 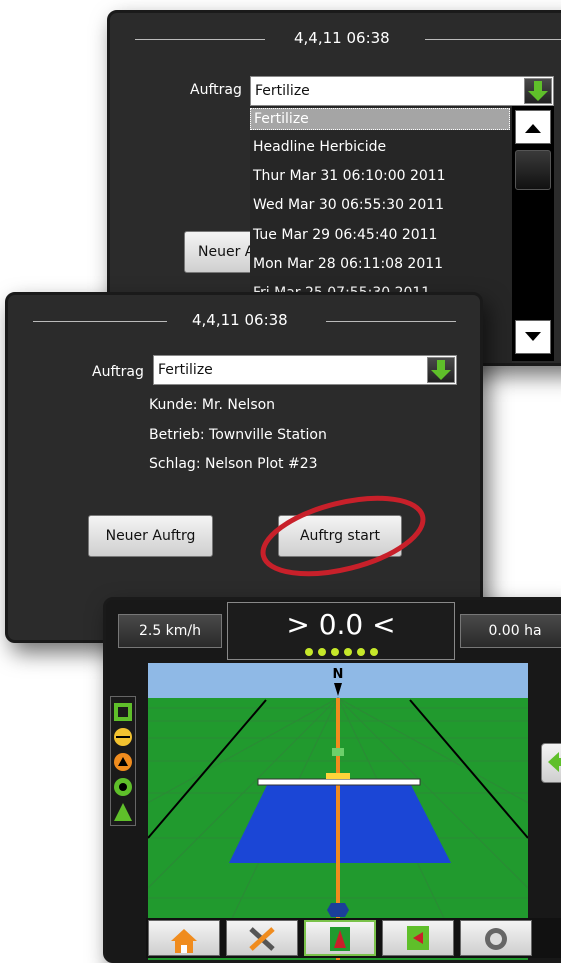 I want to click on guidance-view-icon, so click(x=340, y=939).